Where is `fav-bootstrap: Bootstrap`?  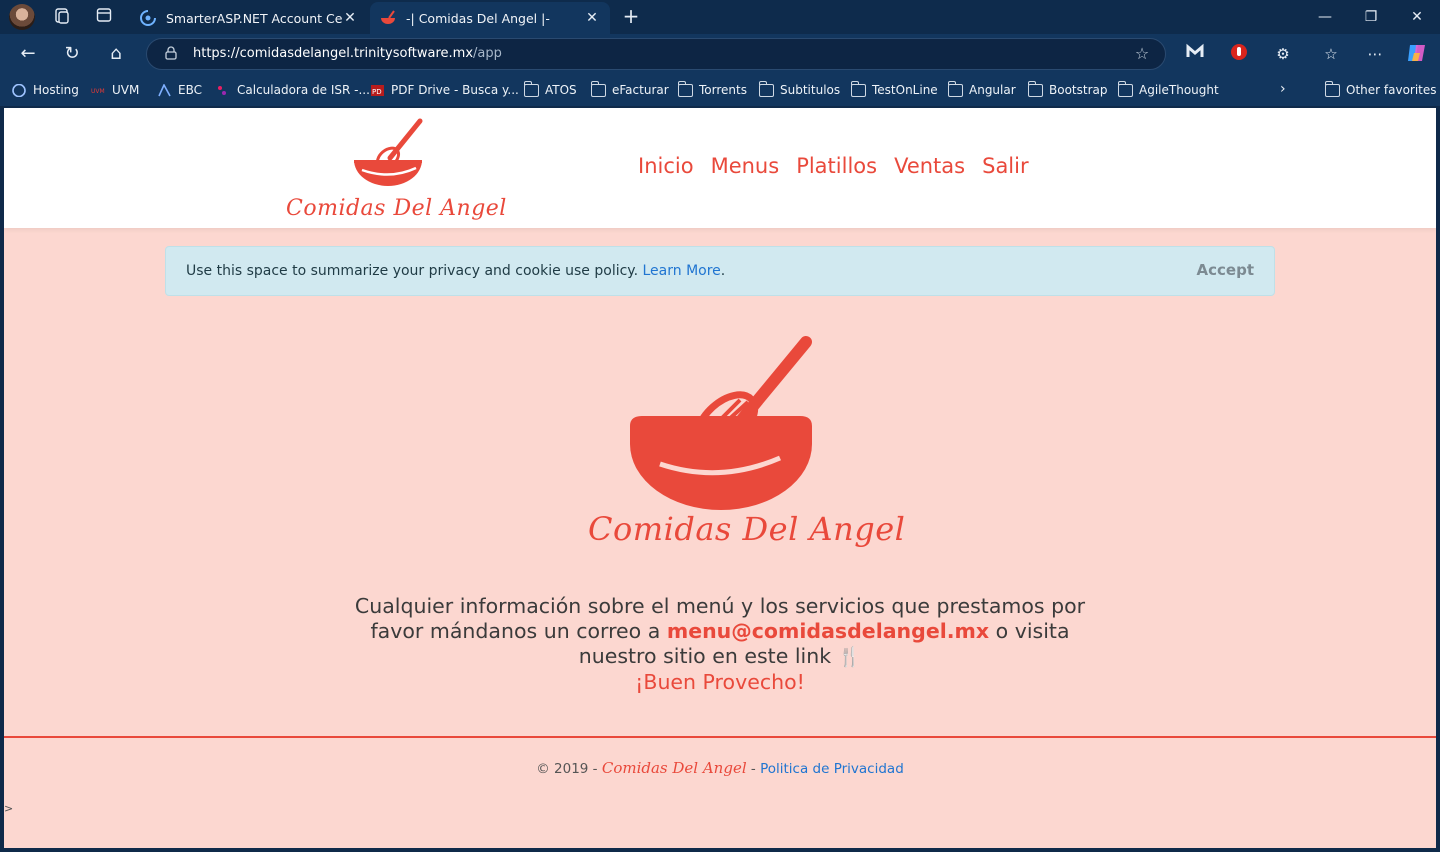
fav-bootstrap: Bootstrap is located at coordinates (1068, 89).